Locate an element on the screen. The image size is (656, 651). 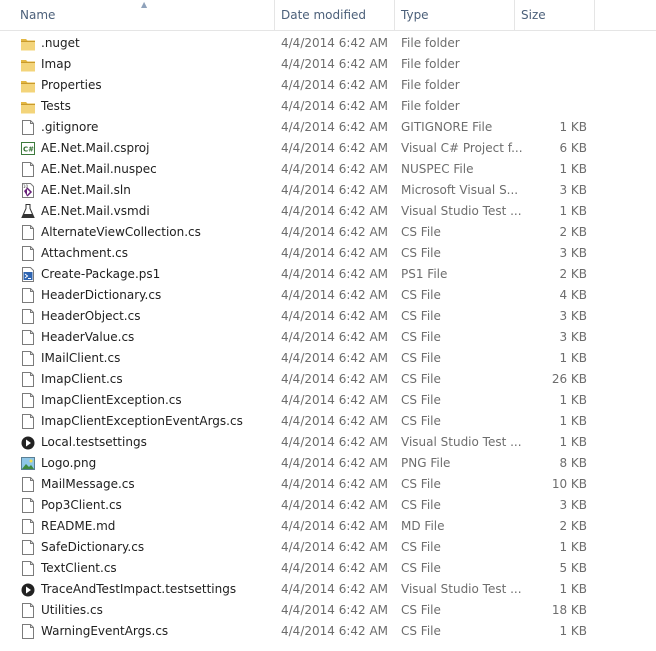
column-header-name-label: Name is located at coordinates (38, 15).